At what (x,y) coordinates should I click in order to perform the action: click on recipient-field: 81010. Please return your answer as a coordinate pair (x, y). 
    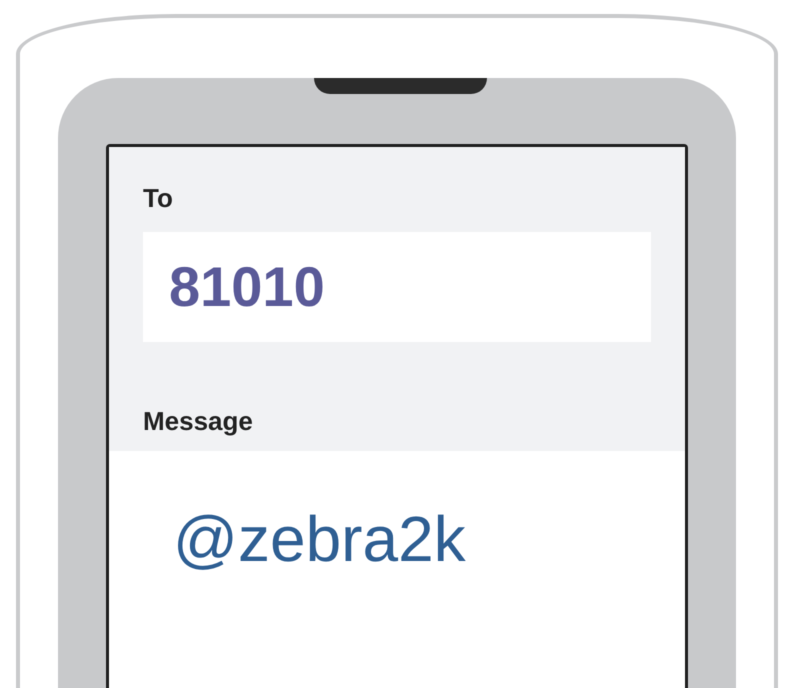
    Looking at the image, I should click on (397, 287).